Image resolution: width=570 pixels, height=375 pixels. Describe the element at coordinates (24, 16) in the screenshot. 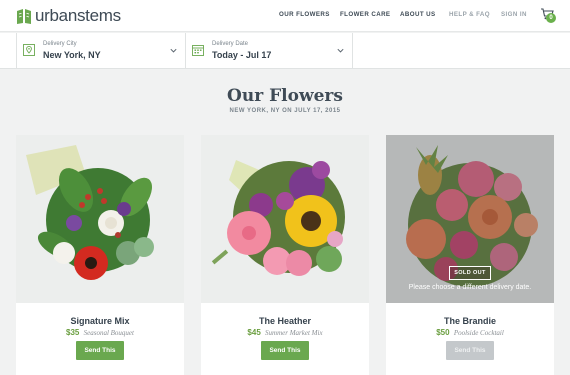

I see `logo-book-icon` at that location.